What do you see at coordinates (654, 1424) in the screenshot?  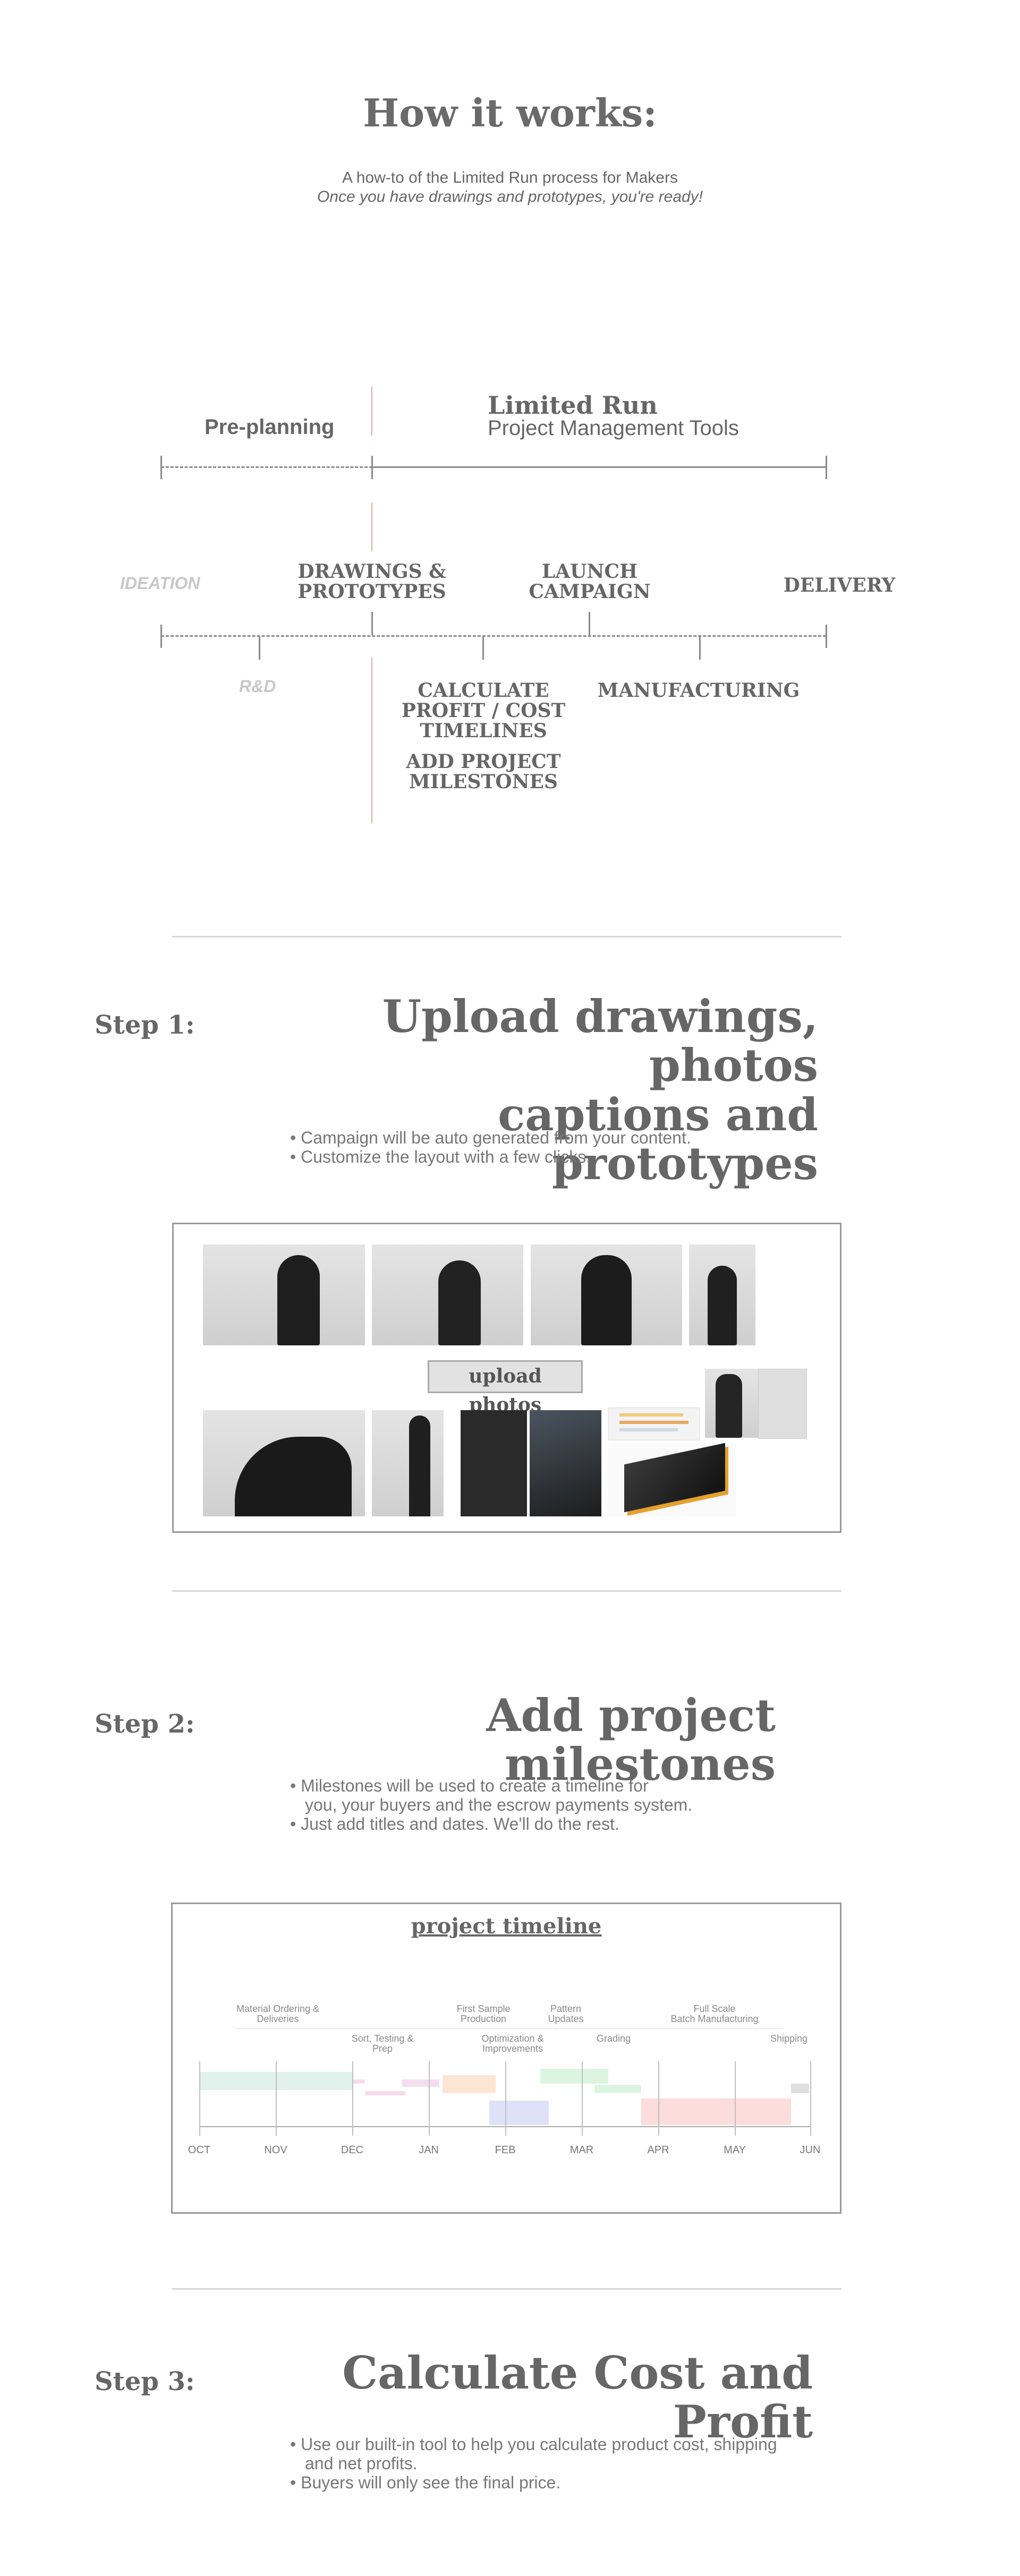 I see `sketch-image` at bounding box center [654, 1424].